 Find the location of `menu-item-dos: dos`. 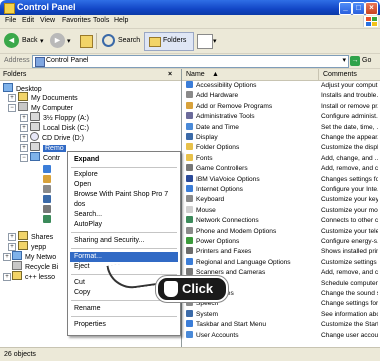

menu-item-dos: dos is located at coordinates (79, 204).